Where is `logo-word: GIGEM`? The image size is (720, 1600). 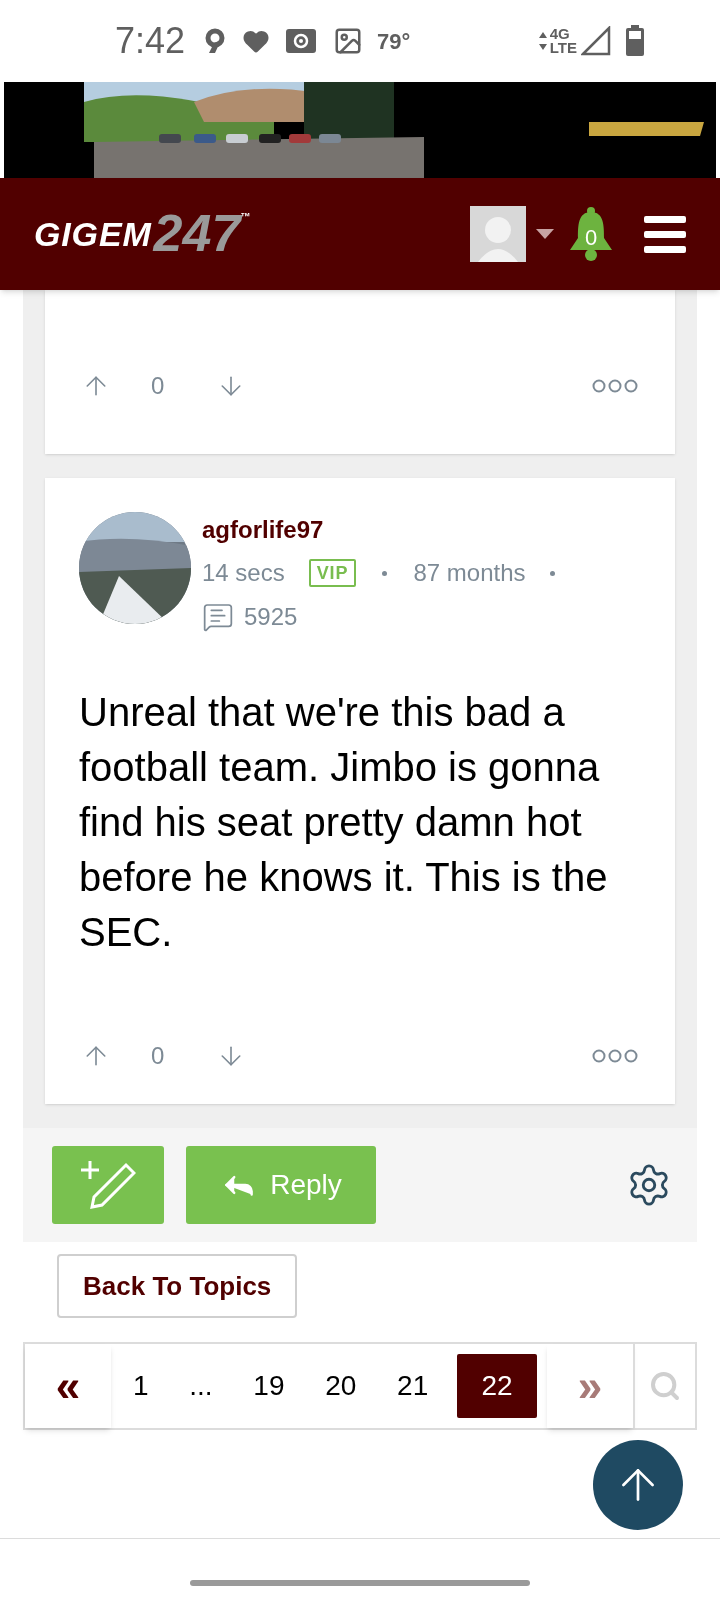
logo-word: GIGEM is located at coordinates (93, 234).